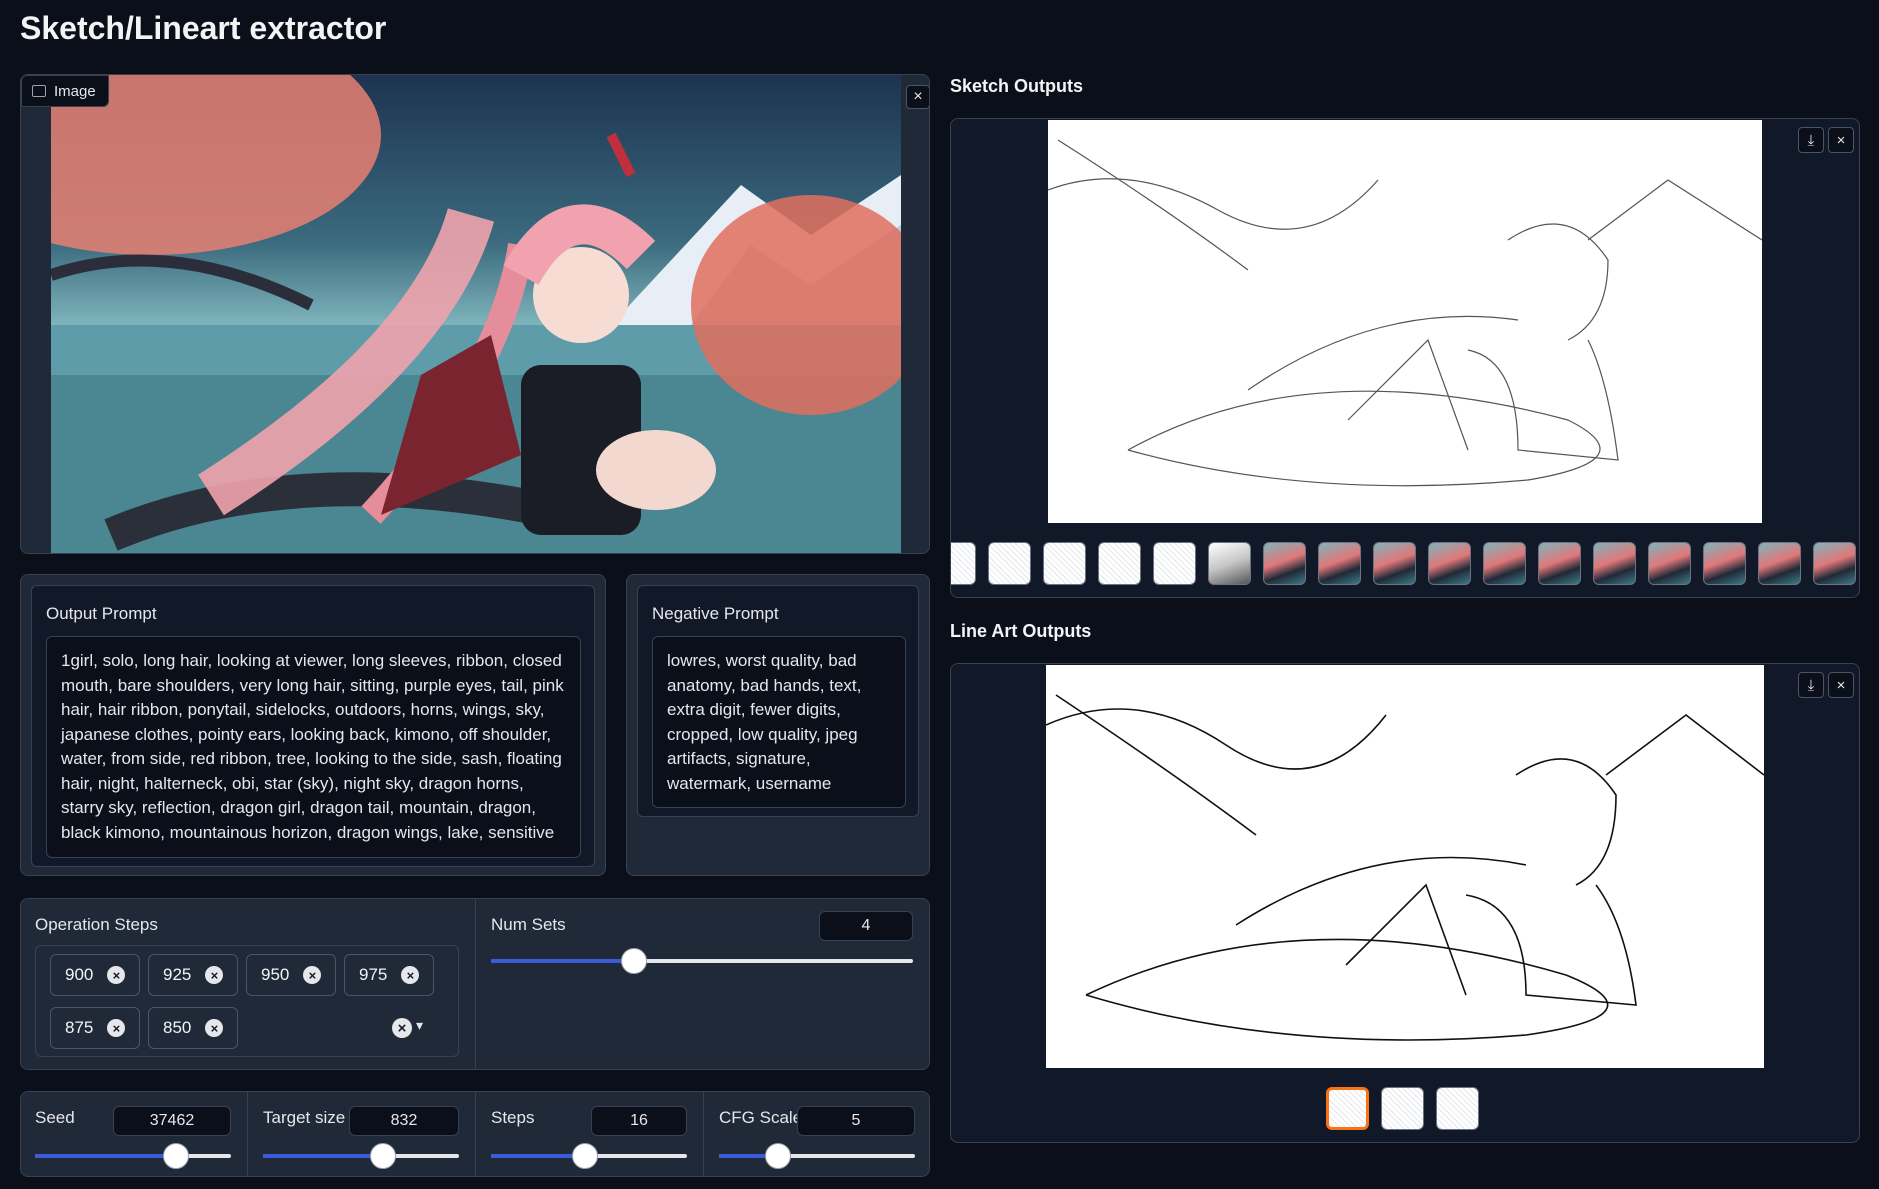  I want to click on download-lineart-button: ⤓, so click(1811, 685).